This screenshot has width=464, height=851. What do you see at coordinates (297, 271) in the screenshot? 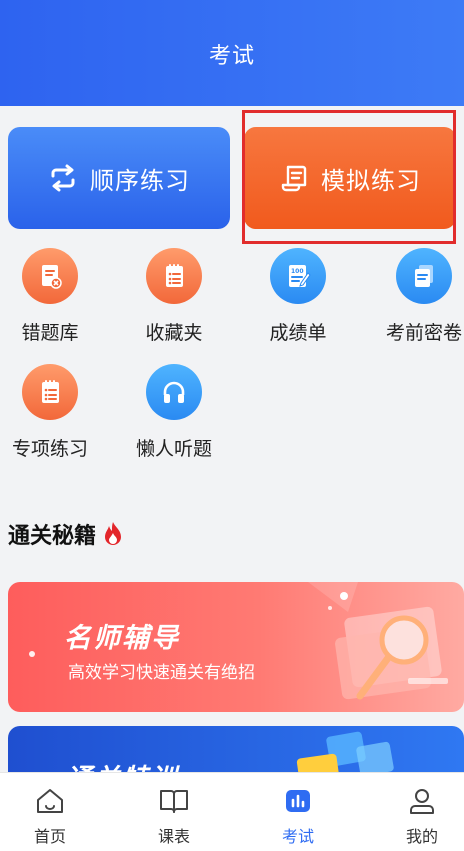
I see `svg-text: 100` at bounding box center [297, 271].